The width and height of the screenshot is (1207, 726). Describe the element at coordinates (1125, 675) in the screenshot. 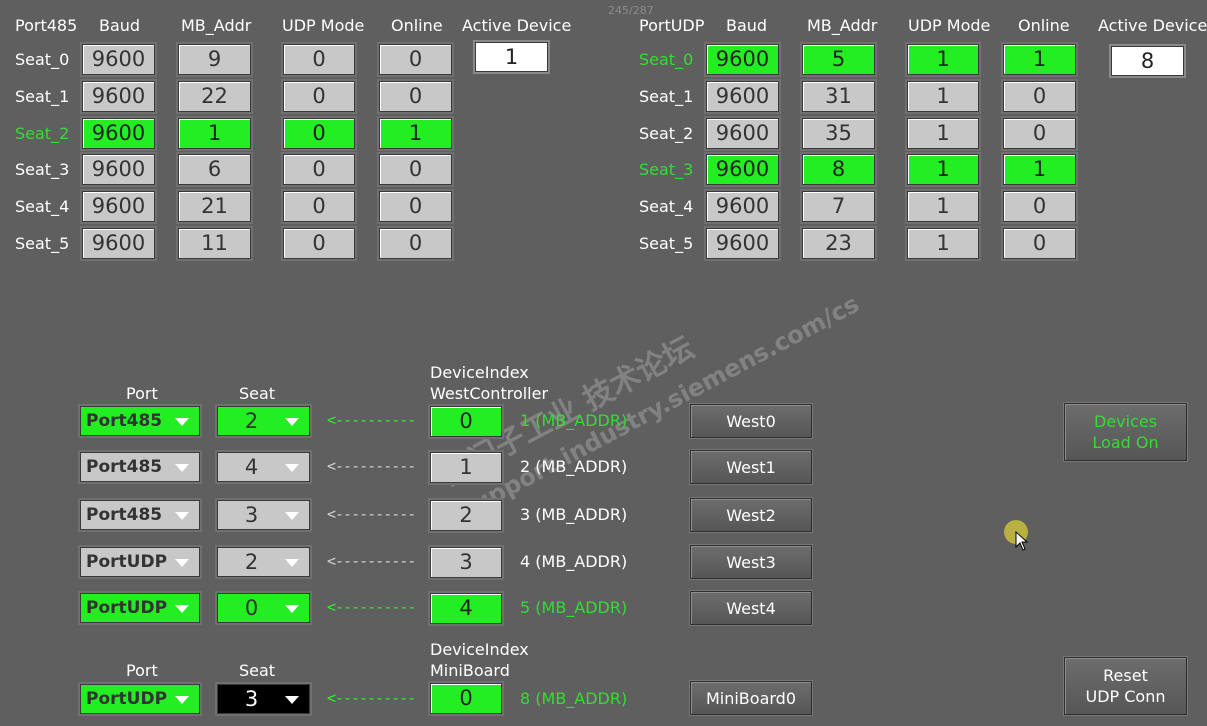

I see `reset-udp-conn-line1: Reset` at that location.